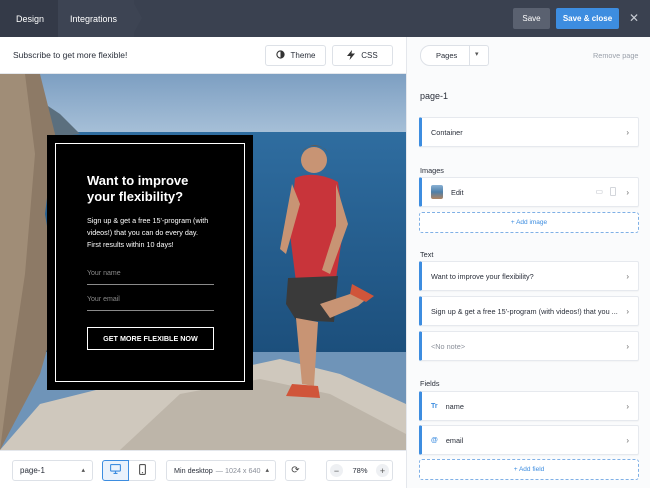 Image resolution: width=650 pixels, height=488 pixels. I want to click on container-row: Container ›, so click(529, 132).